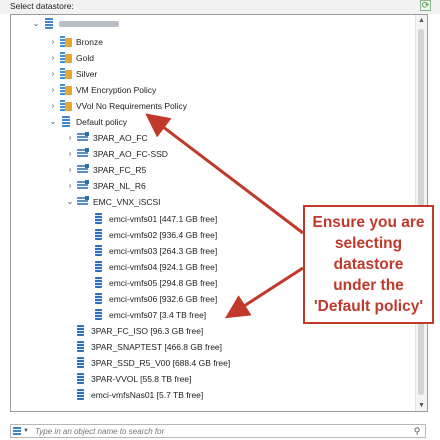 The image size is (440, 440). I want to click on tree-item-policy-gold: › Gold, so click(71, 57).